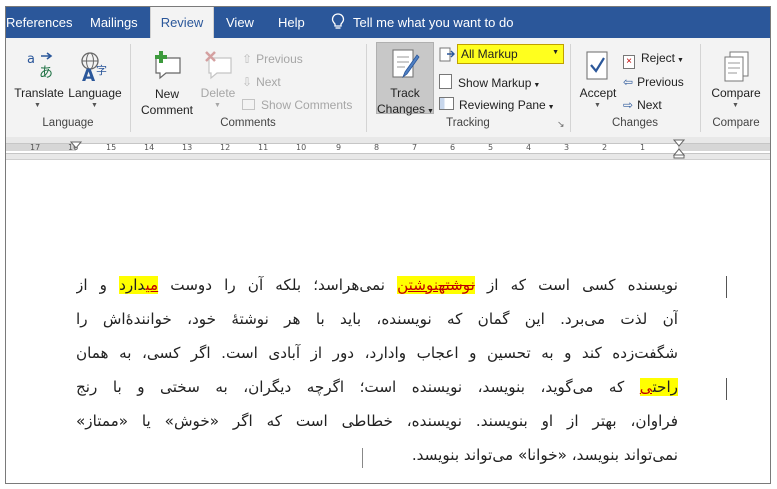 The width and height of the screenshot is (777, 489). Describe the element at coordinates (291, 22) in the screenshot. I see `tab-help: Help` at that location.